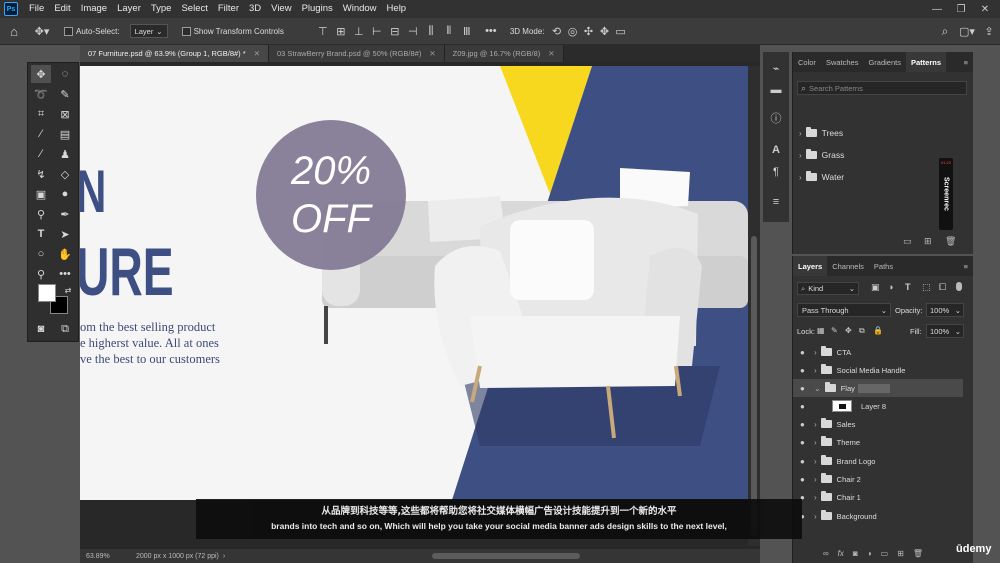 The width and height of the screenshot is (1000, 563). I want to click on align-center-icon: ⊟, so click(395, 31).